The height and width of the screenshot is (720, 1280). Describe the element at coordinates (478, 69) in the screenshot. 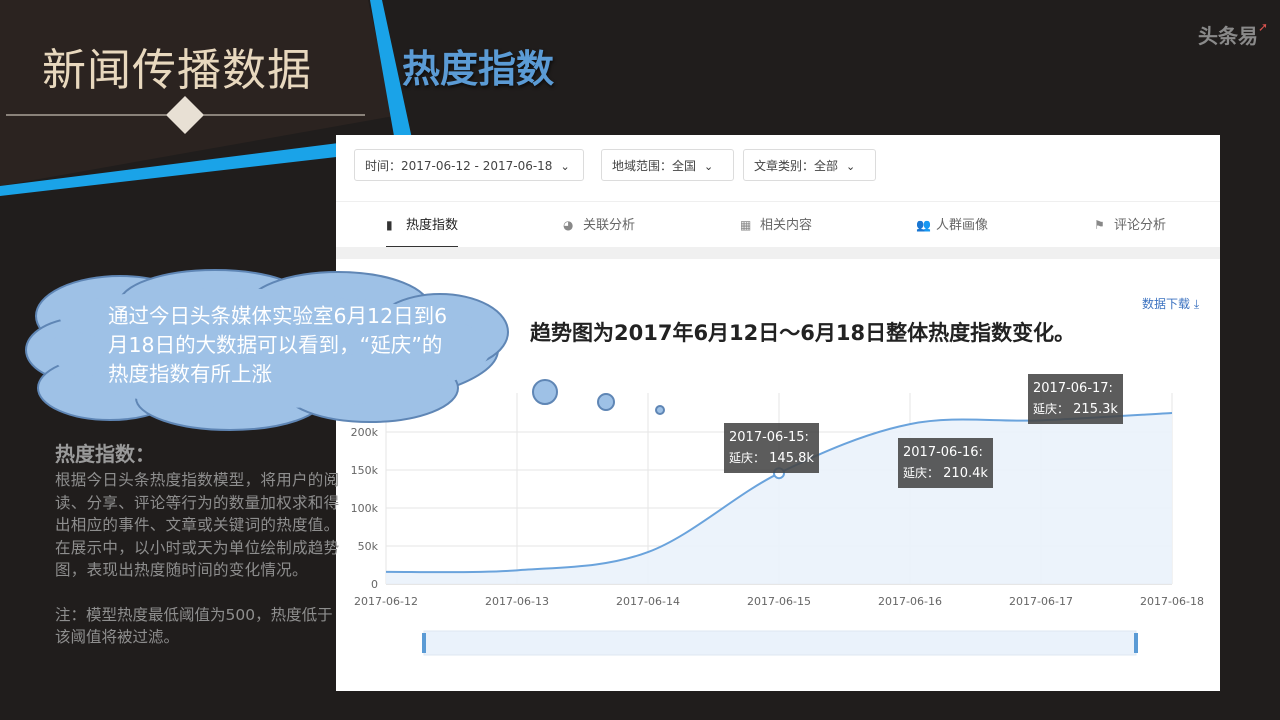

I see `section-title: 热度指数` at that location.